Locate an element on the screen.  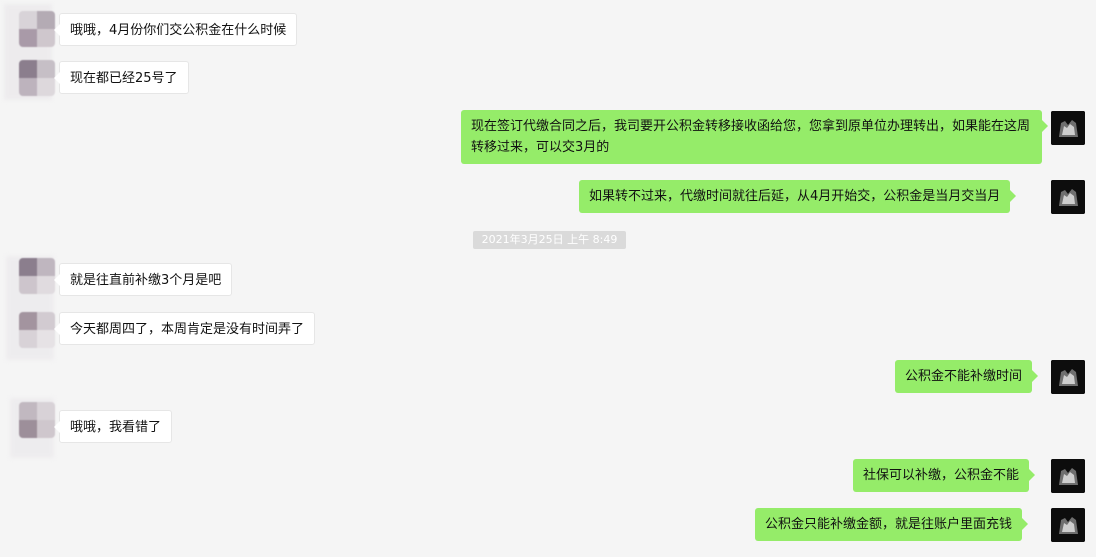
message-text: 公积金不能补缴时间 is located at coordinates (964, 376).